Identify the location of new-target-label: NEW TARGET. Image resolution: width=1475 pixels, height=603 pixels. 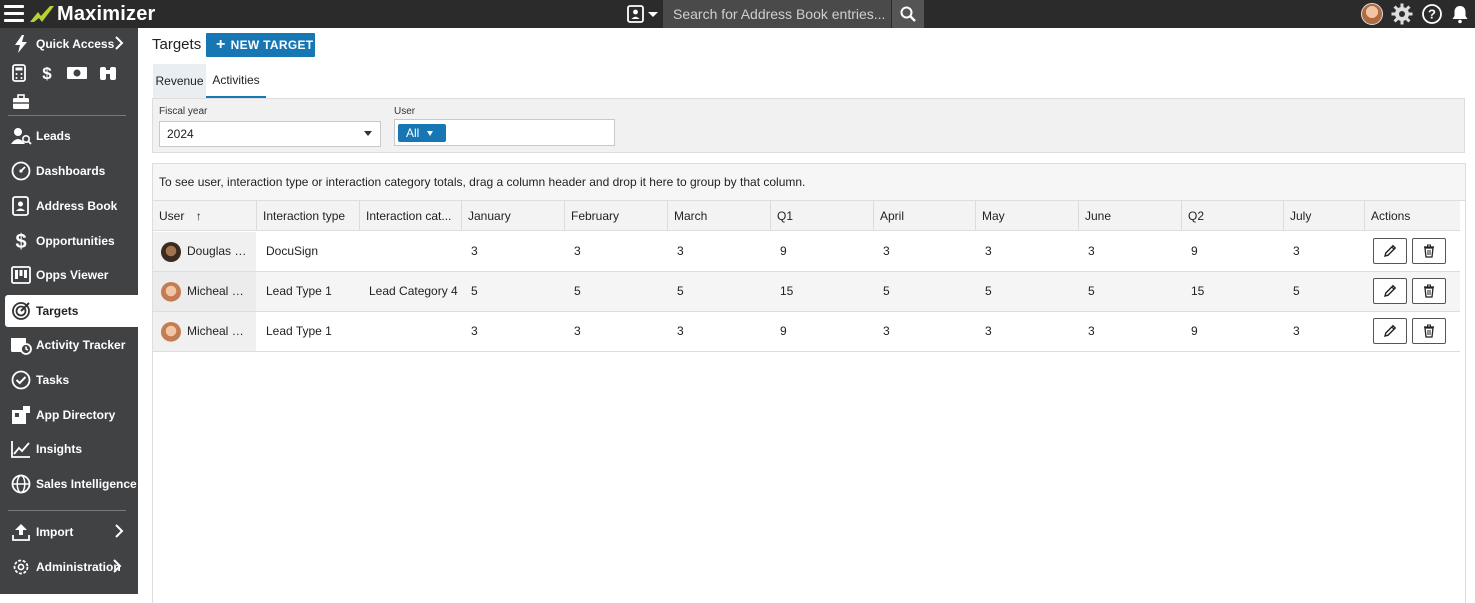
(272, 45).